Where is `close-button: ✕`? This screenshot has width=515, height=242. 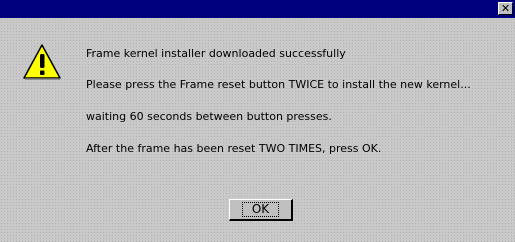 close-button: ✕ is located at coordinates (505, 8).